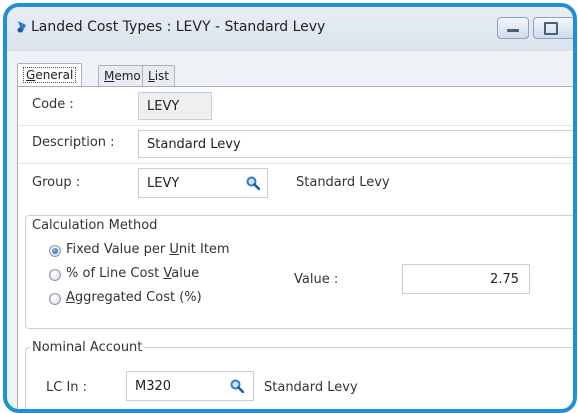 This screenshot has height=413, width=578. I want to click on group-label: Group :, so click(56, 182).